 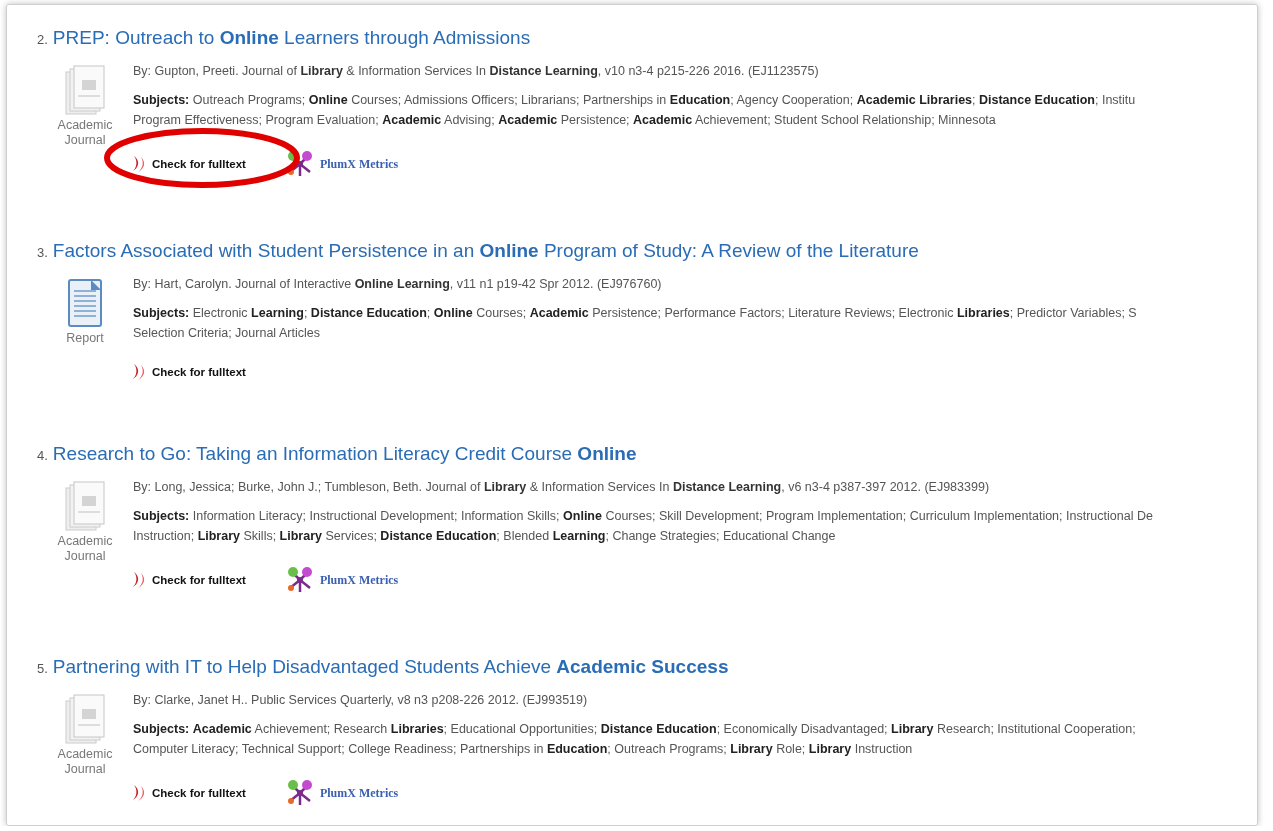 What do you see at coordinates (42, 252) in the screenshot?
I see `result-number: 3.` at bounding box center [42, 252].